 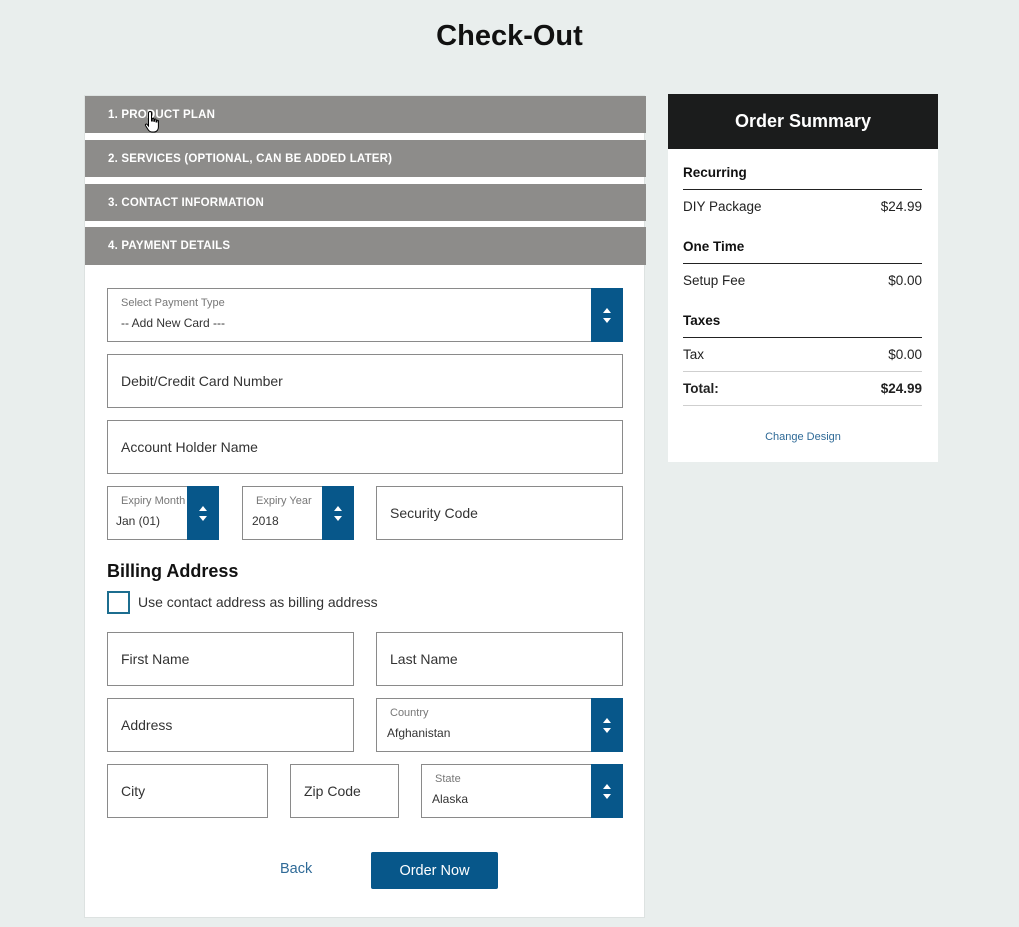 What do you see at coordinates (509, 36) in the screenshot?
I see `page-title: Check-Out` at bounding box center [509, 36].